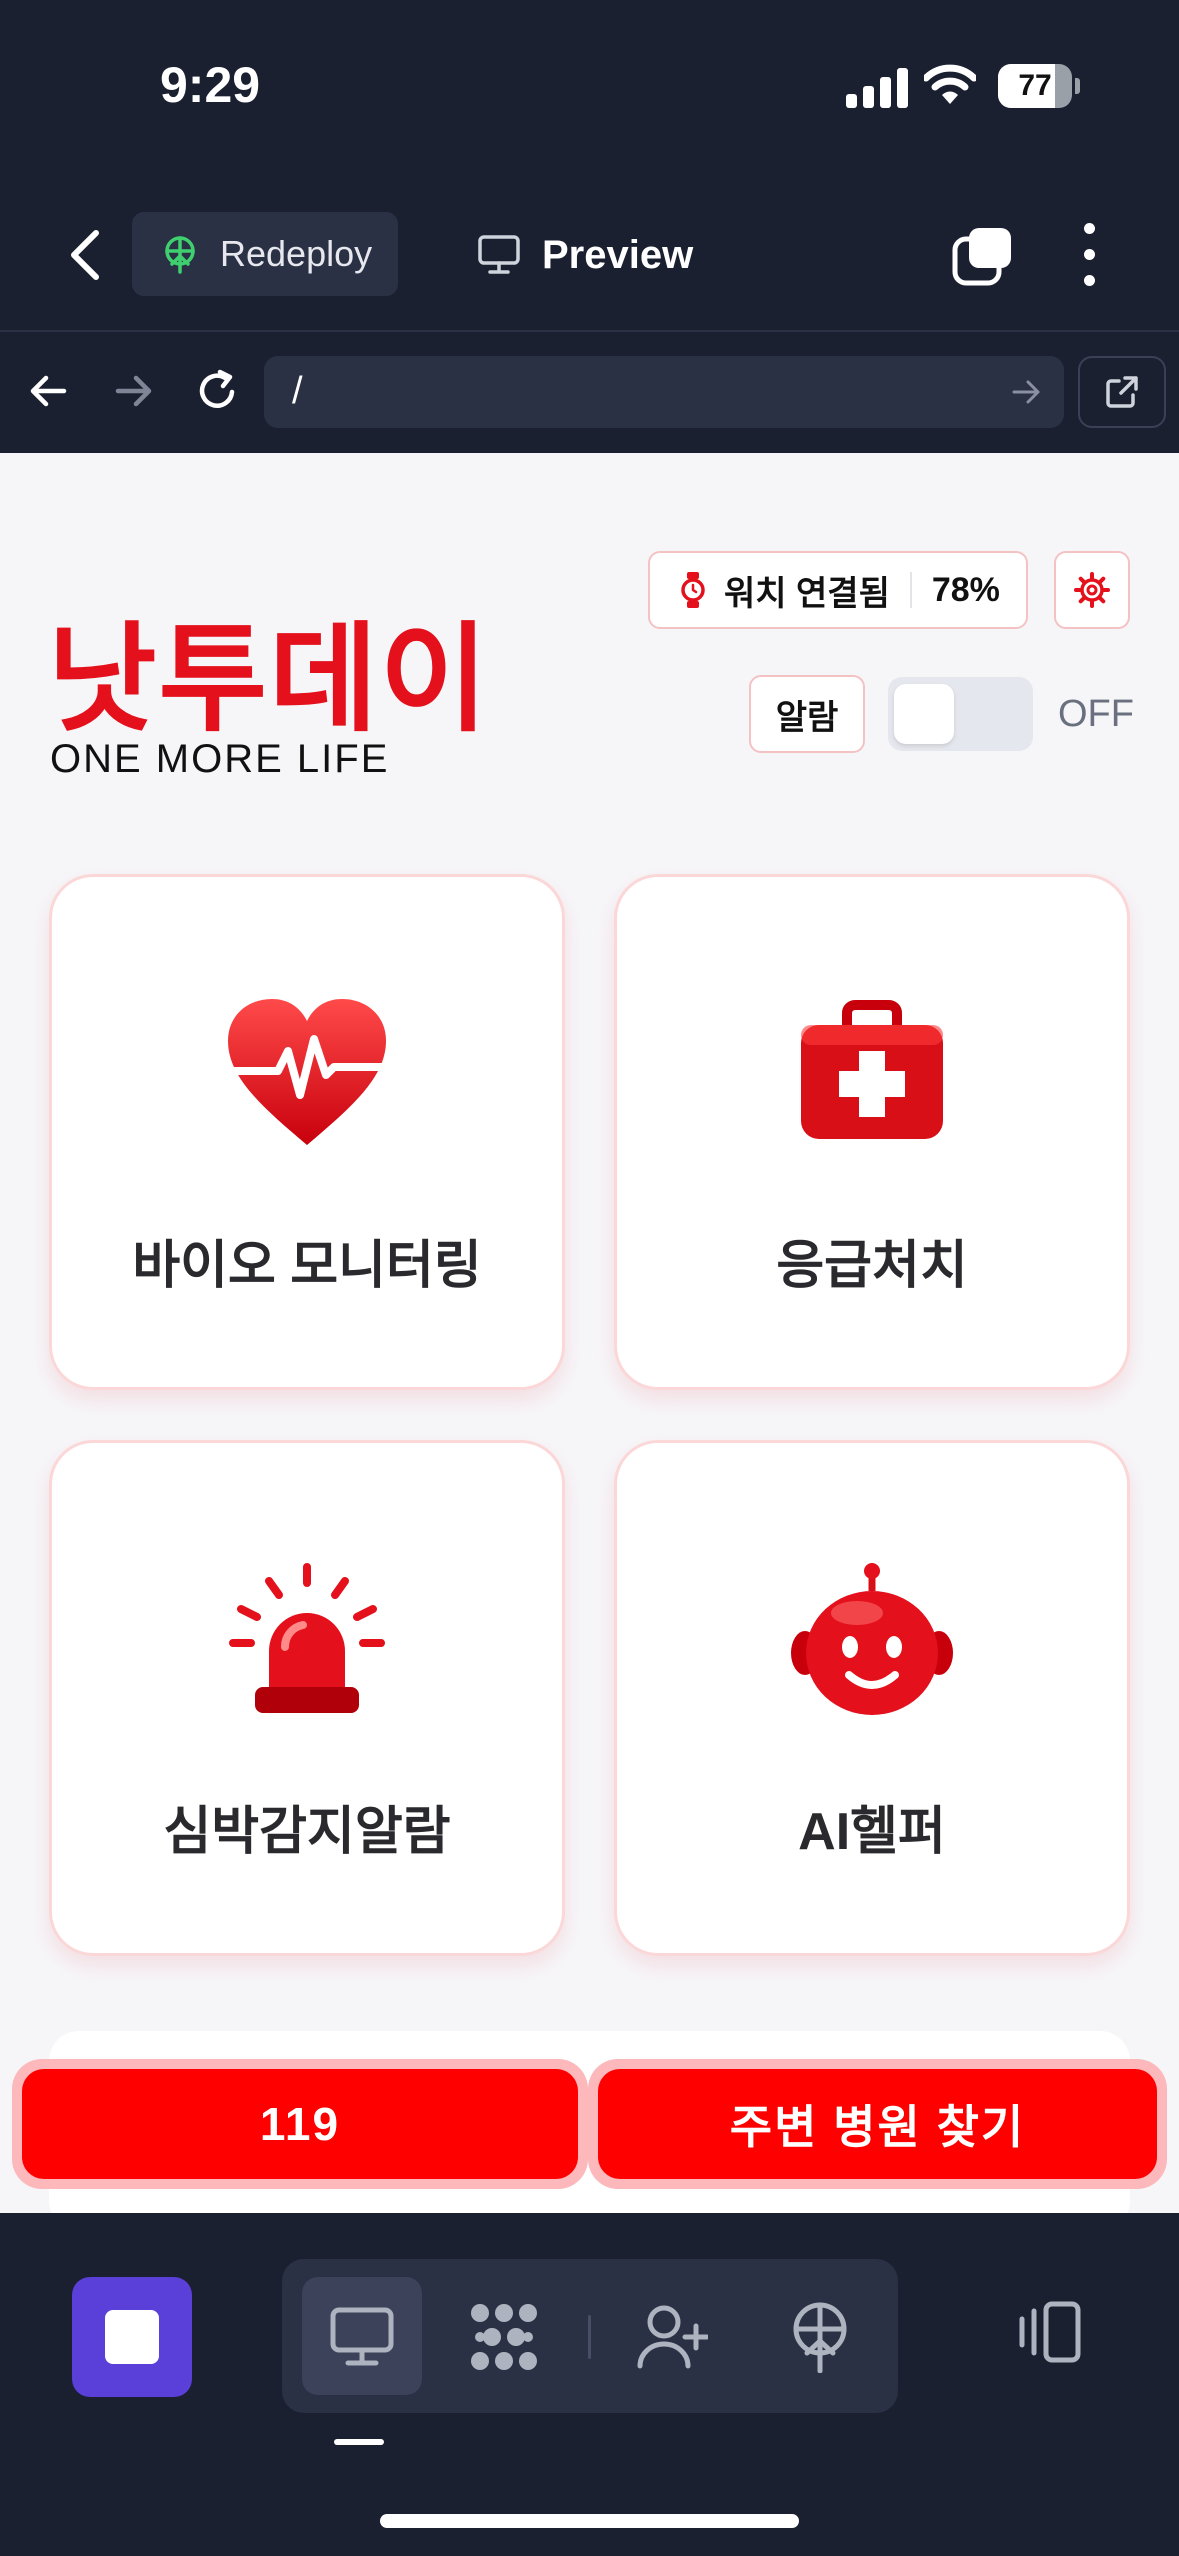 This screenshot has width=1179, height=2556. I want to click on stop-button, so click(132, 2337).